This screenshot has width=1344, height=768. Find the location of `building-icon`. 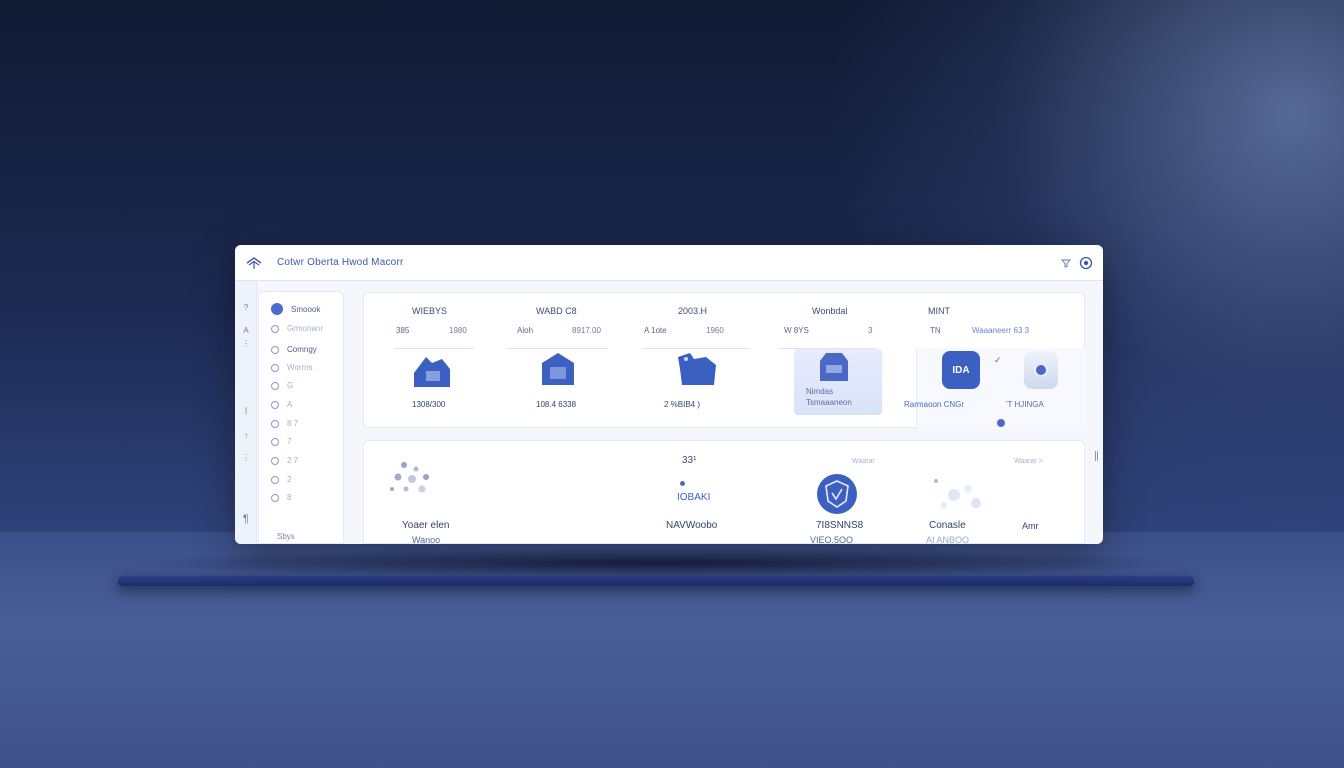

building-icon is located at coordinates (432, 372).